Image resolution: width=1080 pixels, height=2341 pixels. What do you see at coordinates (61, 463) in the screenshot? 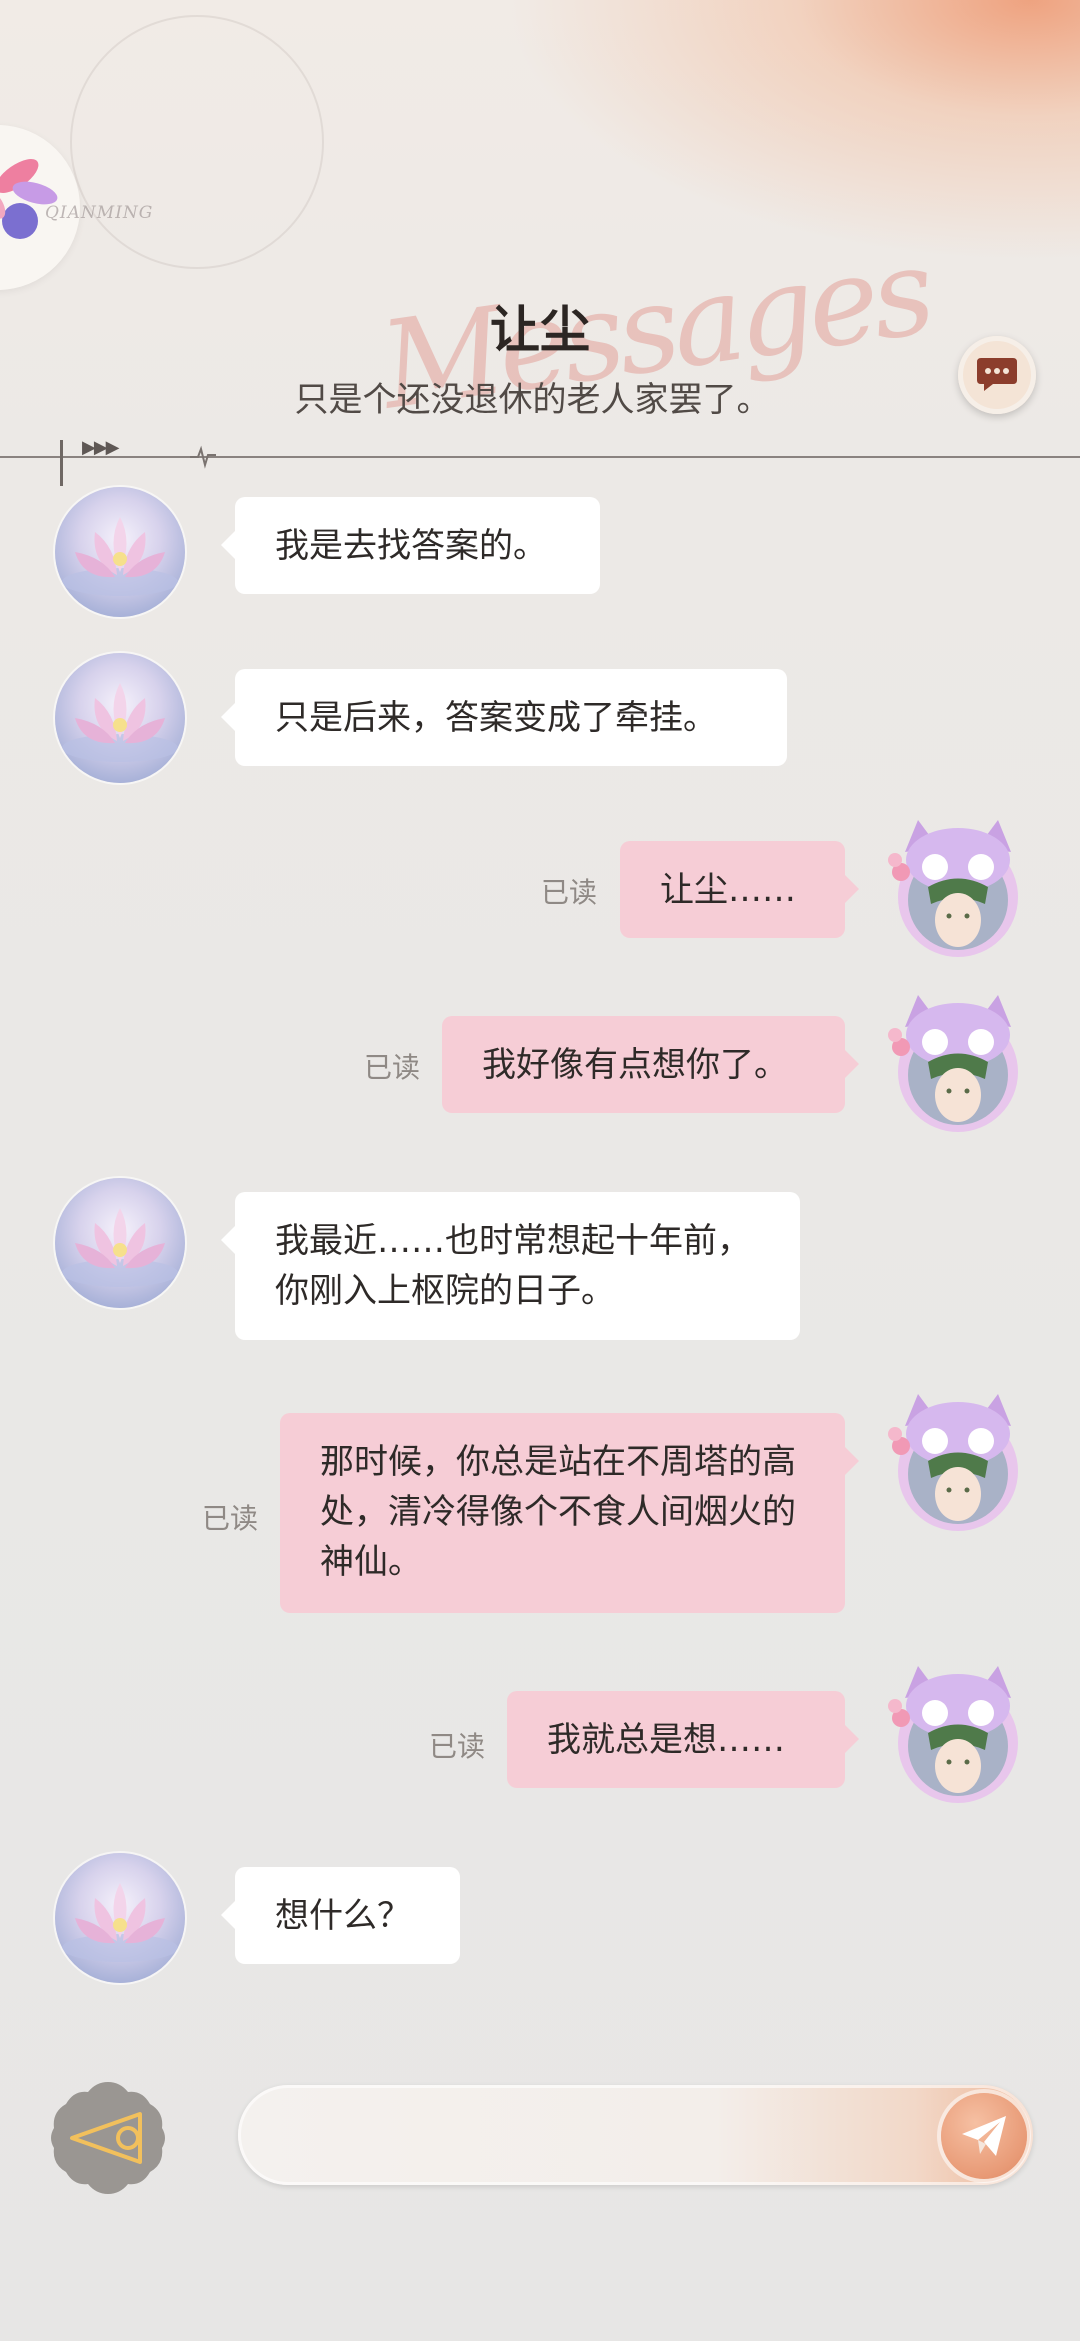
I see `divider-tick` at bounding box center [61, 463].